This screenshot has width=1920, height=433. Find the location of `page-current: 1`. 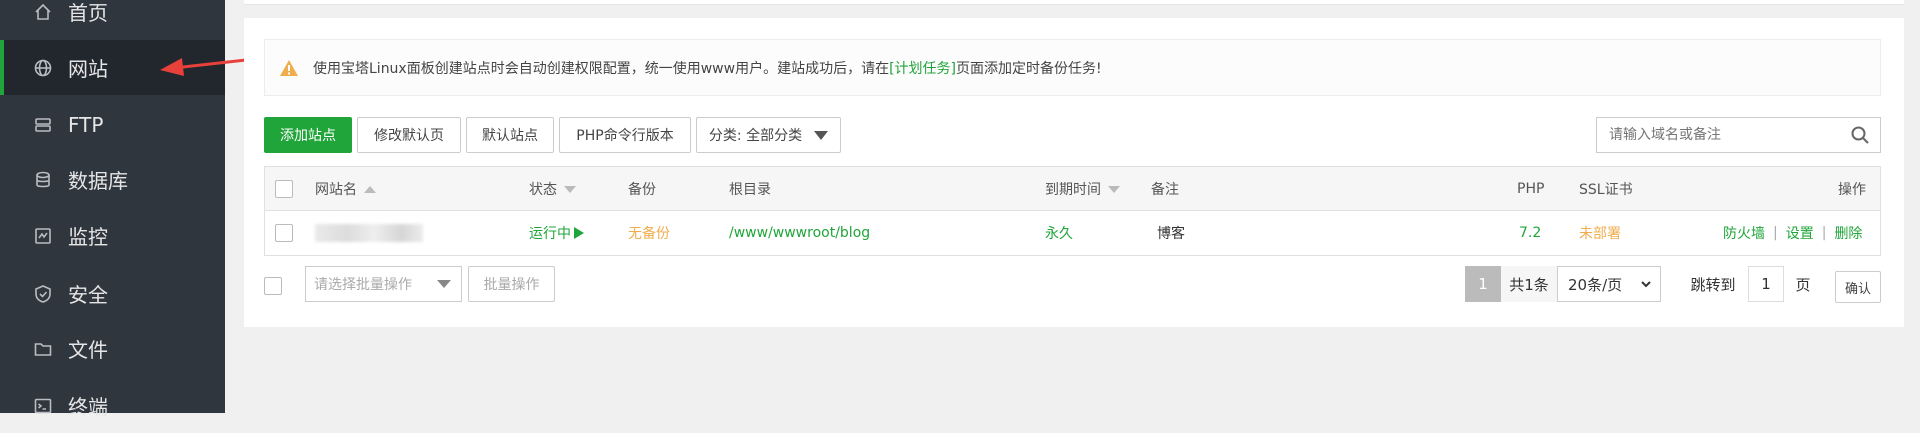

page-current: 1 is located at coordinates (1483, 284).